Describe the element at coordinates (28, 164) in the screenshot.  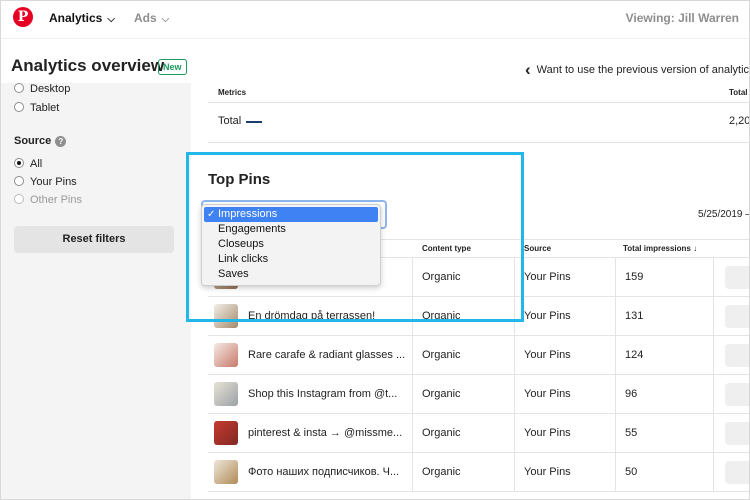
I see `source-option-all: All` at that location.